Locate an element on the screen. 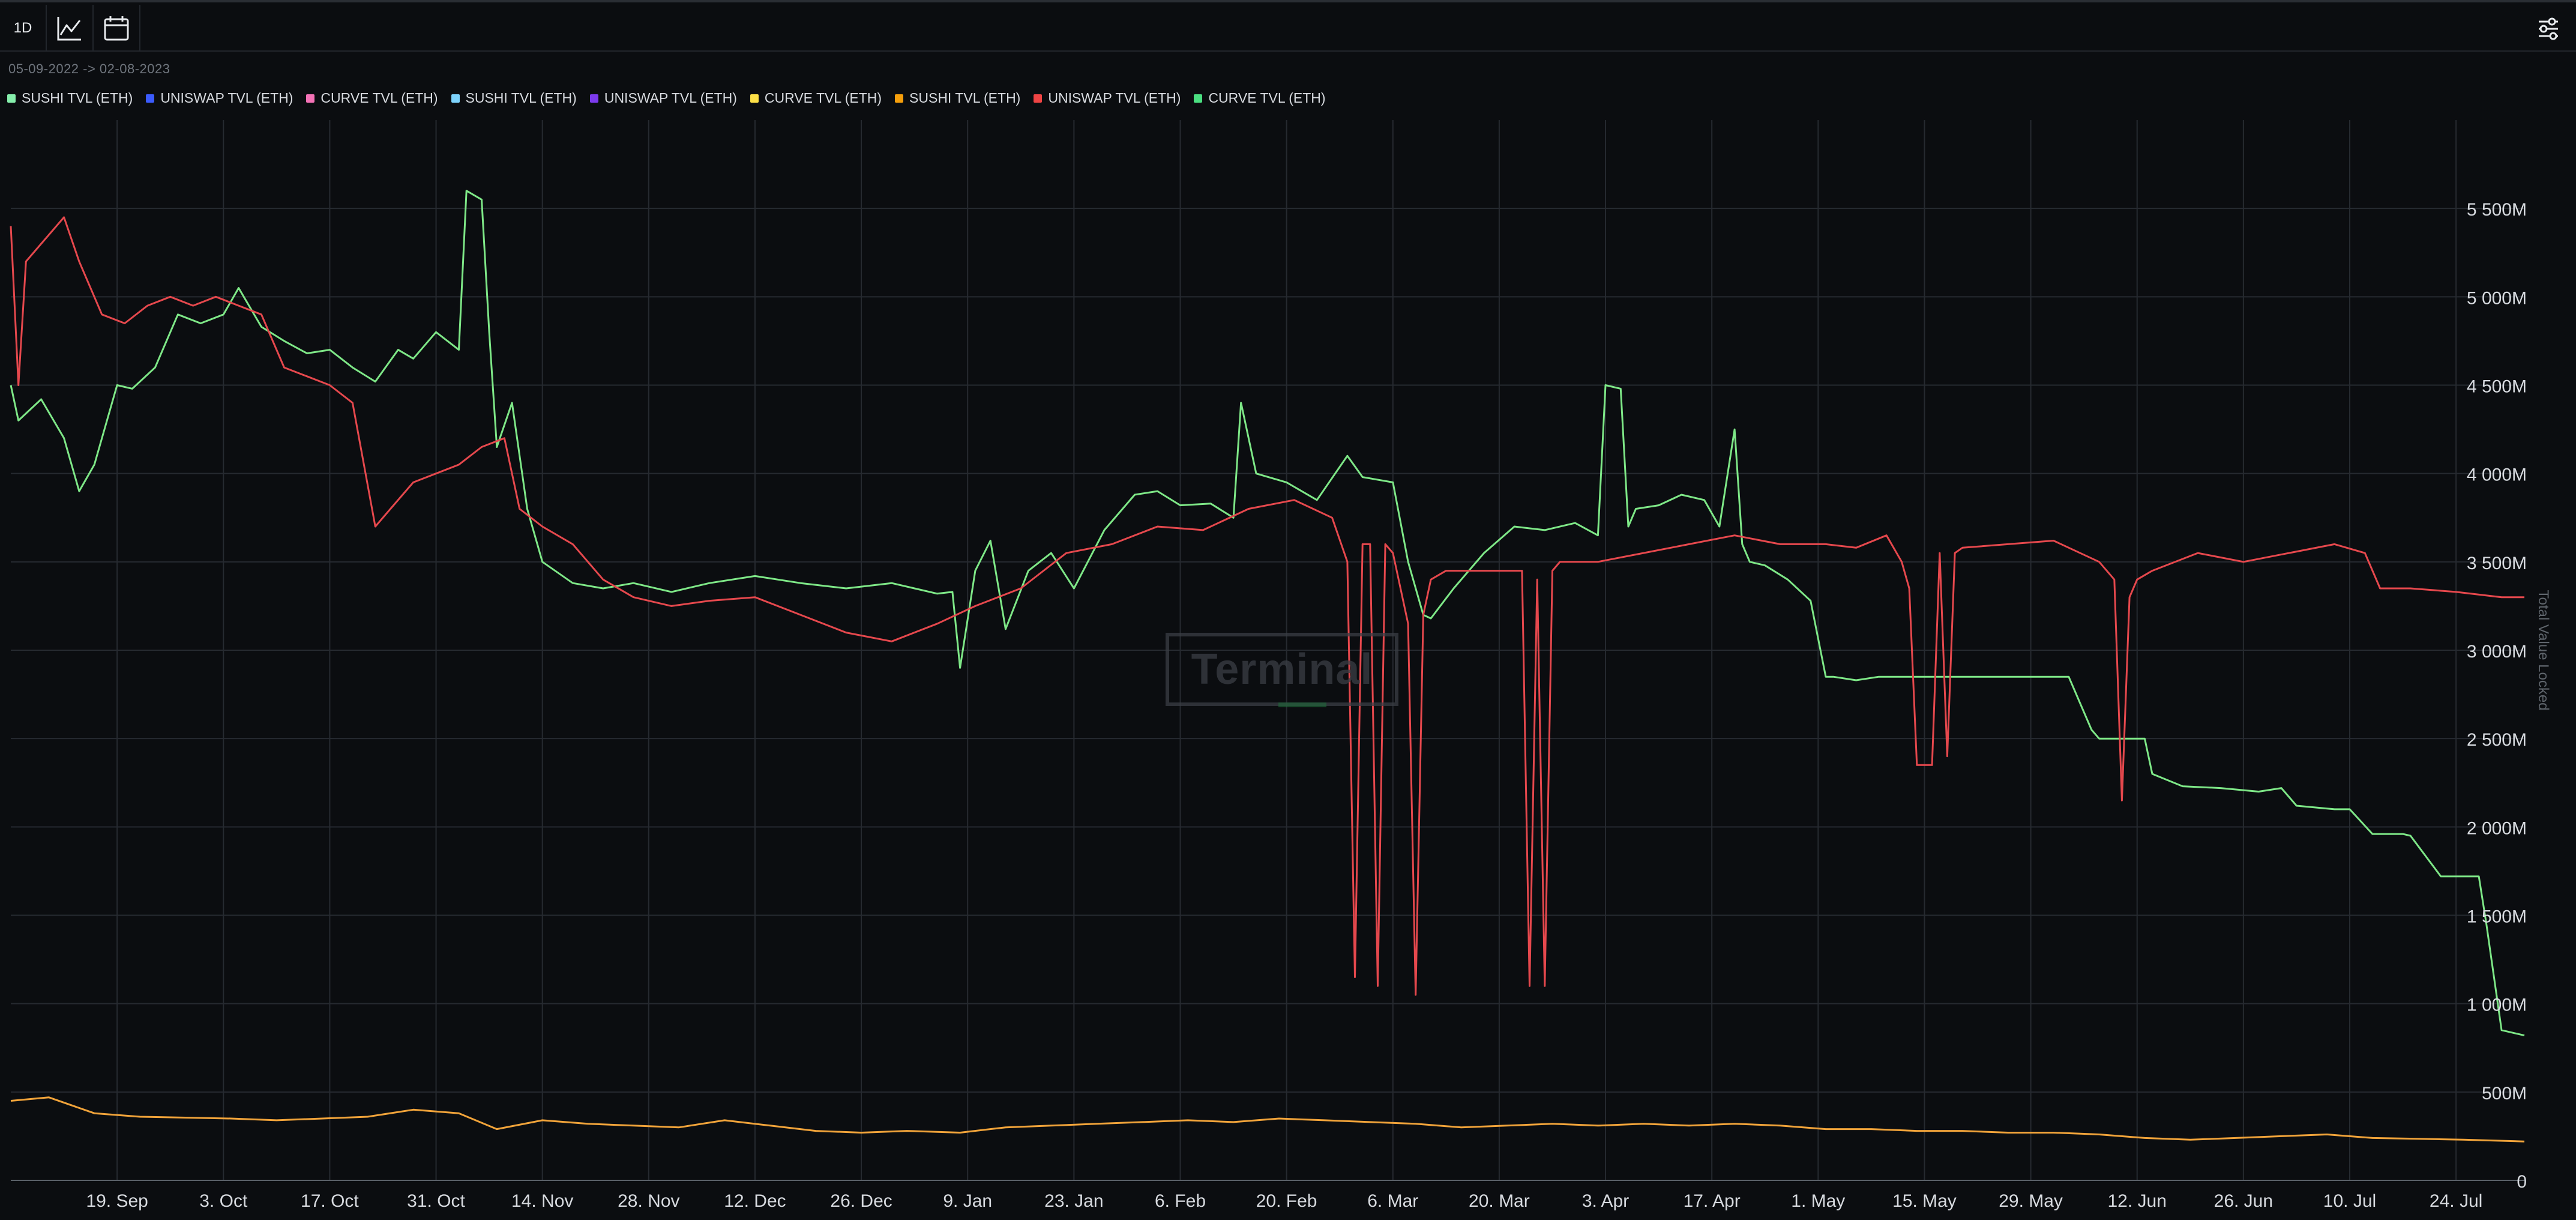  x-tick-label: 24. Jul is located at coordinates (2456, 1201).